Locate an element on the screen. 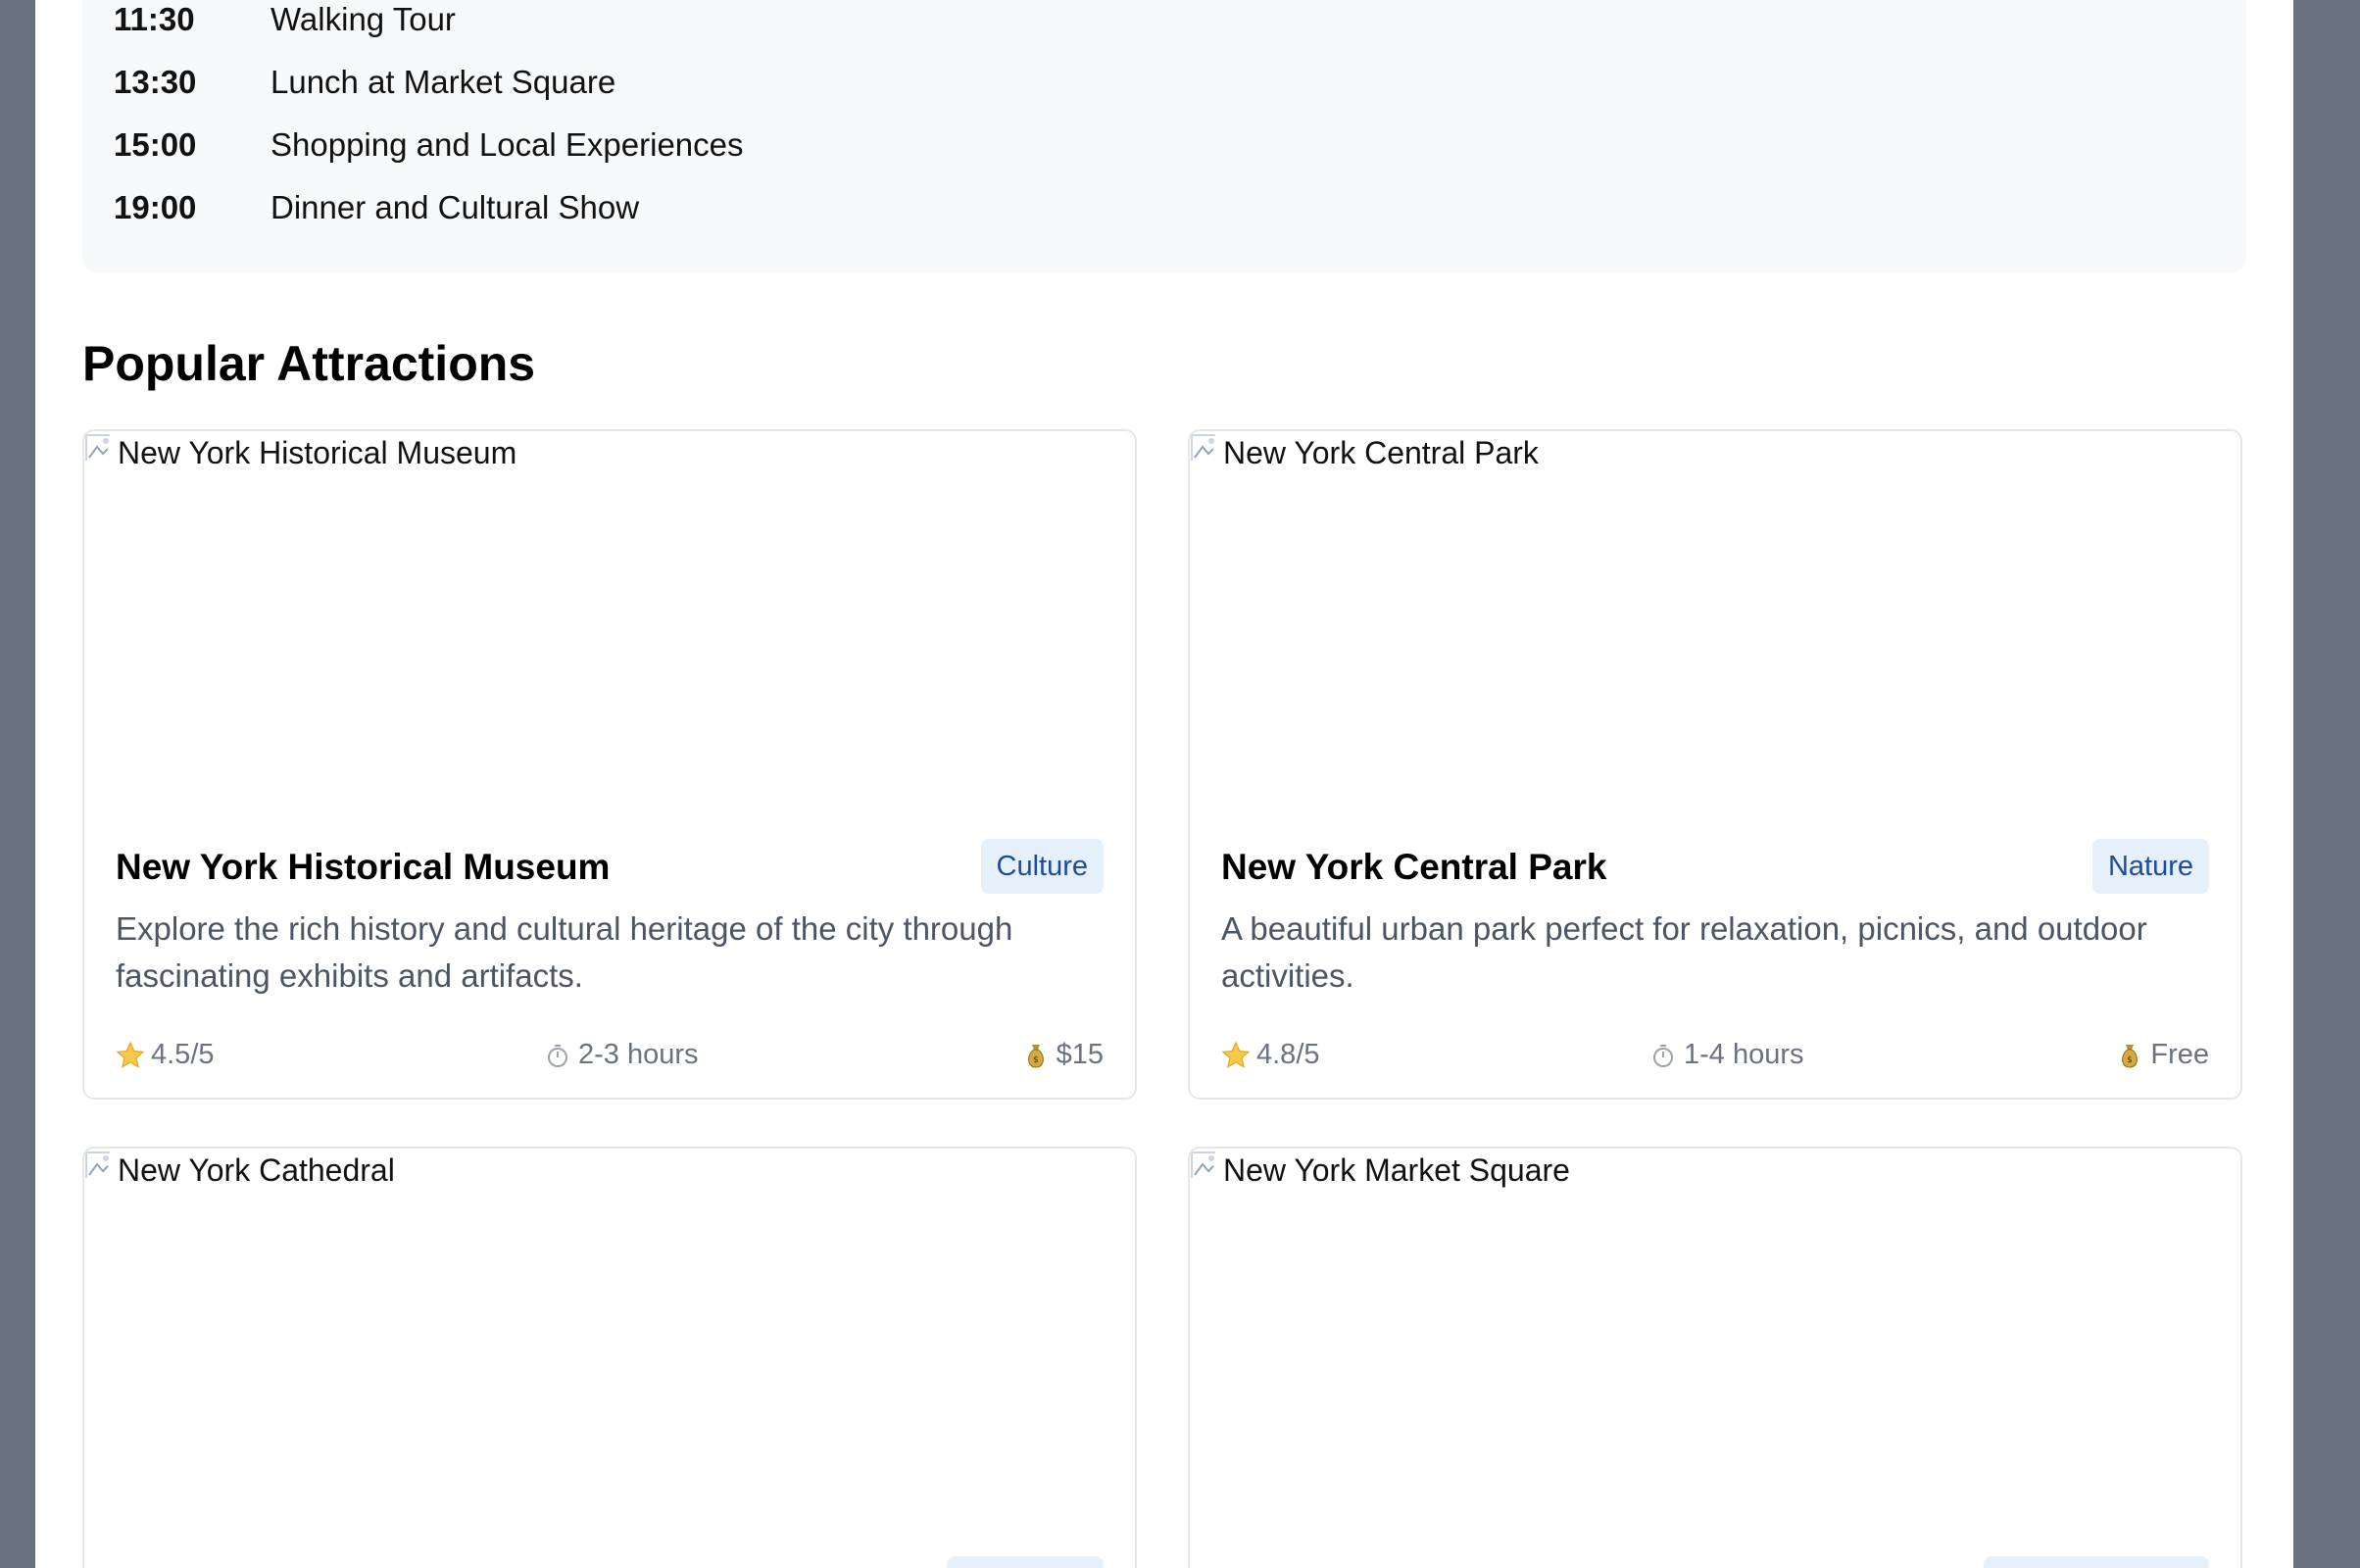 The width and height of the screenshot is (2360, 1568). schedule-activity: Lunch at Market Square is located at coordinates (443, 82).